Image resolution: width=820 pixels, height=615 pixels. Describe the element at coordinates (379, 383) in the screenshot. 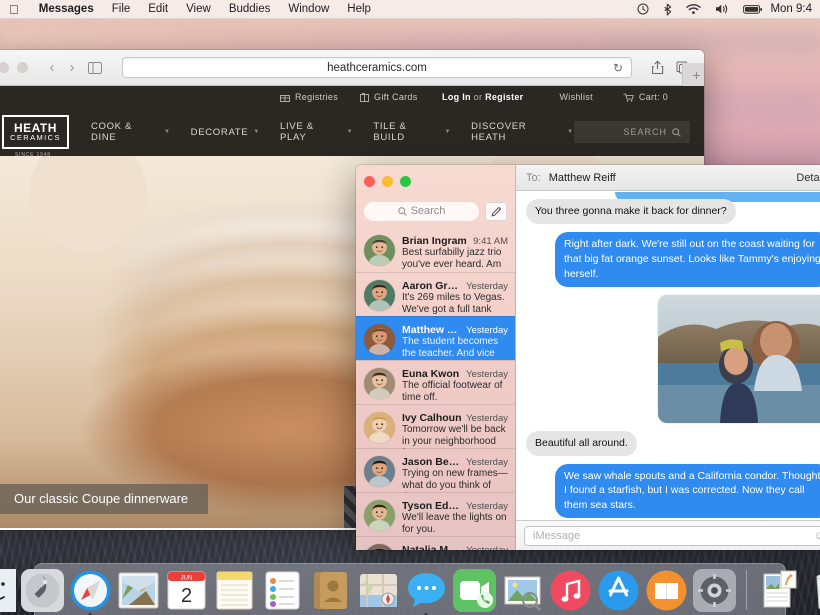

I see `avatar` at that location.